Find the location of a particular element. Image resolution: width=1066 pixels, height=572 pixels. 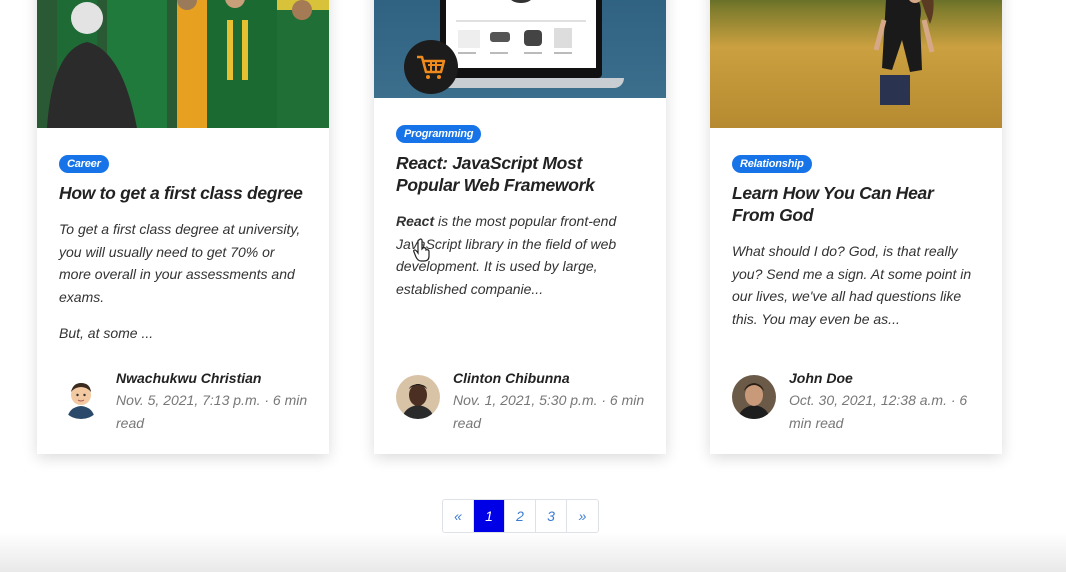

hand-pointer-cursor-icon is located at coordinates (422, 252).